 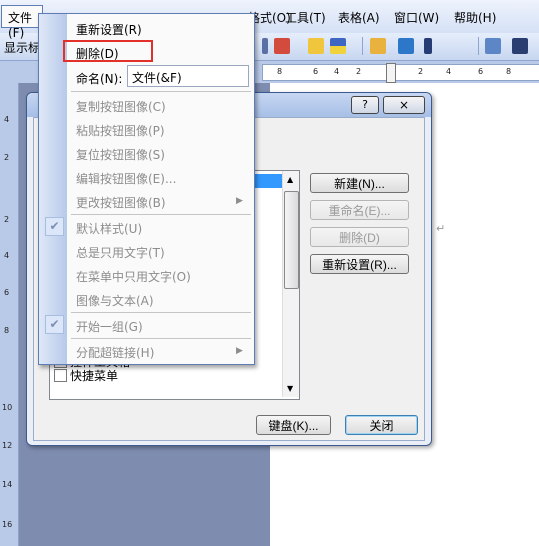 What do you see at coordinates (290, 179) in the screenshot?
I see `scroll-up-icon: ▲` at bounding box center [290, 179].